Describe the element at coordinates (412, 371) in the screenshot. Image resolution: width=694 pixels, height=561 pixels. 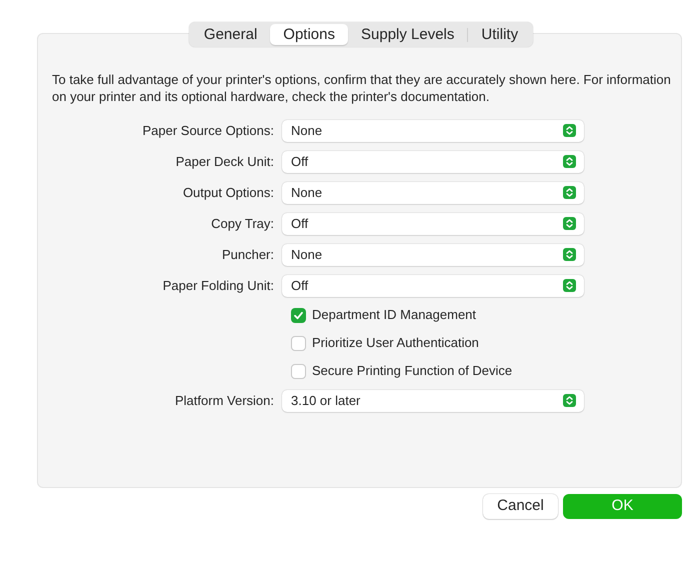
I see `checkbox-label: Secure Printing Function of Device` at that location.